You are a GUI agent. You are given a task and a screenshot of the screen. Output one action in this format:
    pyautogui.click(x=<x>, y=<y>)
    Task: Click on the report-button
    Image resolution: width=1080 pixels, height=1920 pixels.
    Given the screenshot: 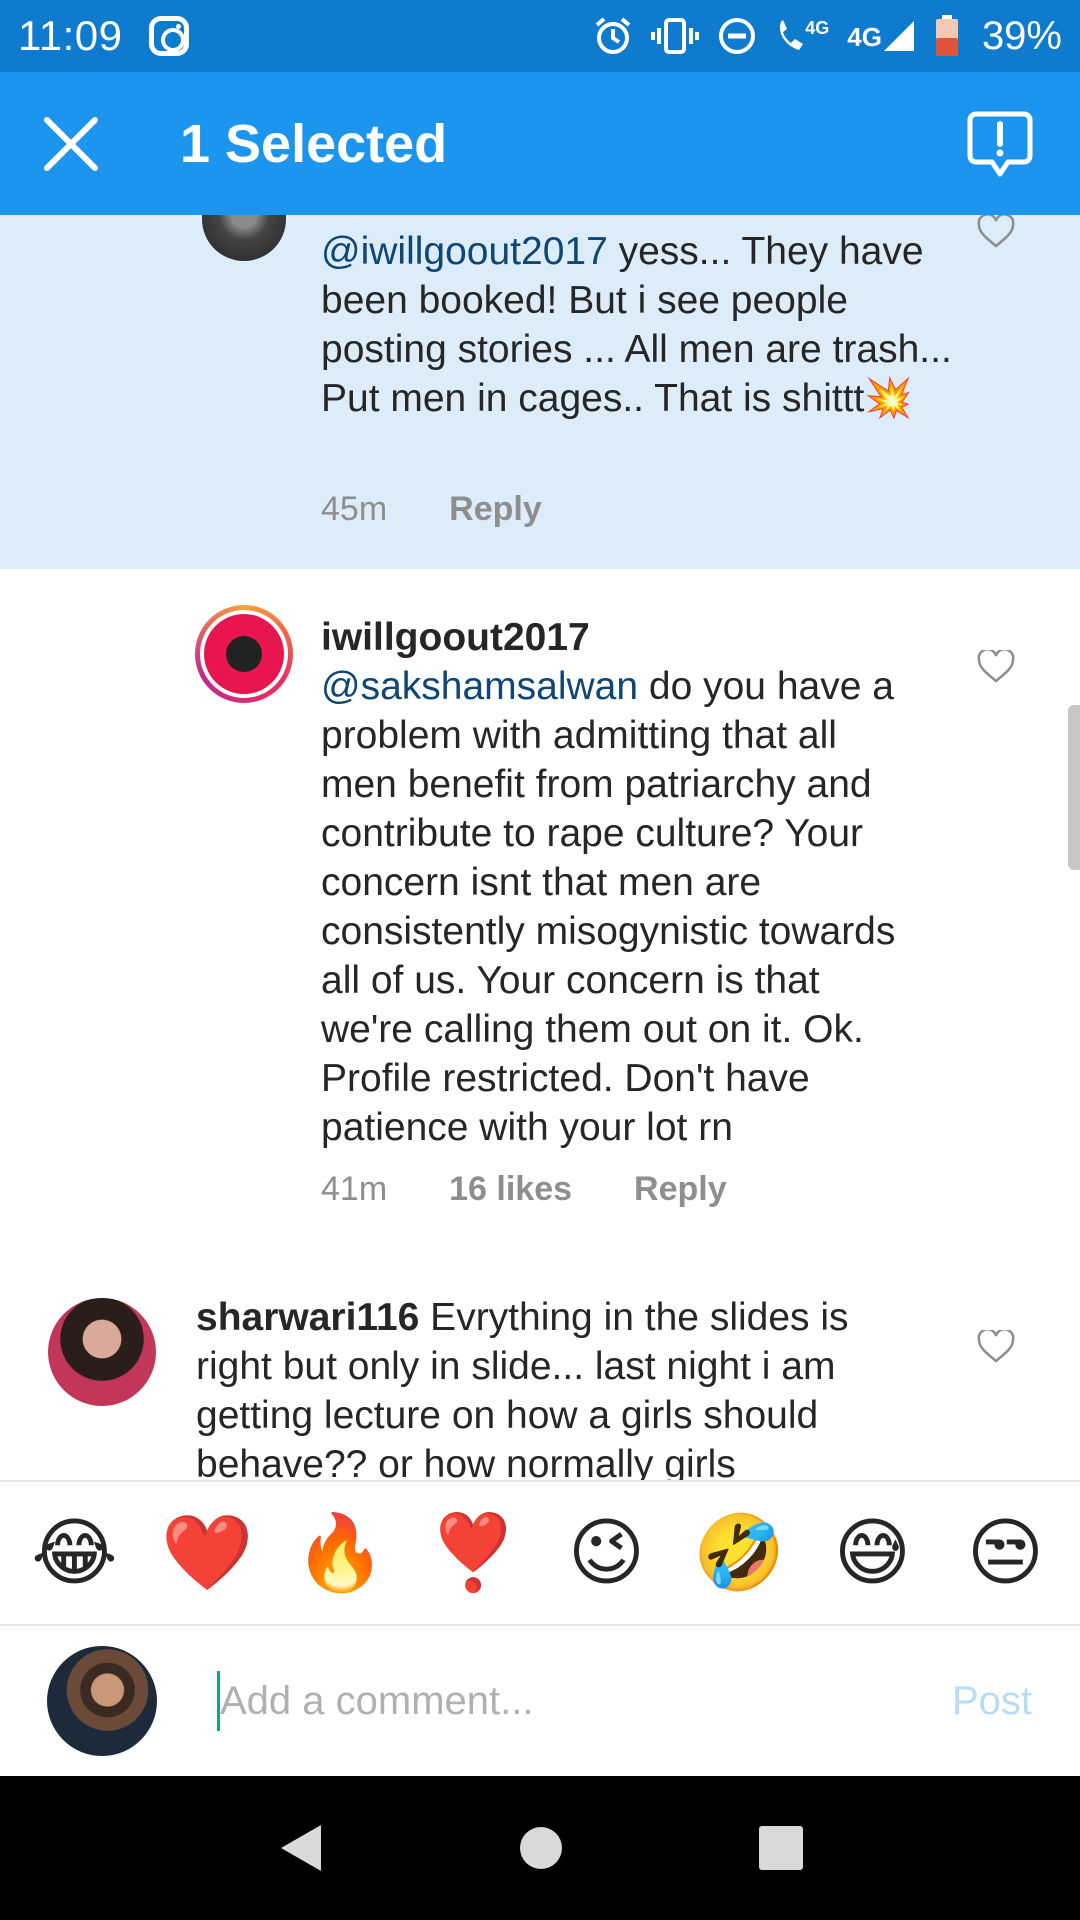 What is the action you would take?
    pyautogui.click(x=1000, y=144)
    